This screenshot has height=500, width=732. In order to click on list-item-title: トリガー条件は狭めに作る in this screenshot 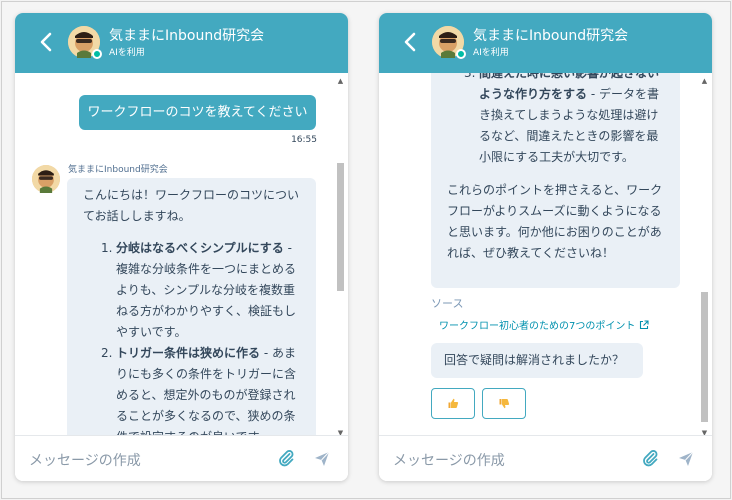, I will do `click(188, 353)`.